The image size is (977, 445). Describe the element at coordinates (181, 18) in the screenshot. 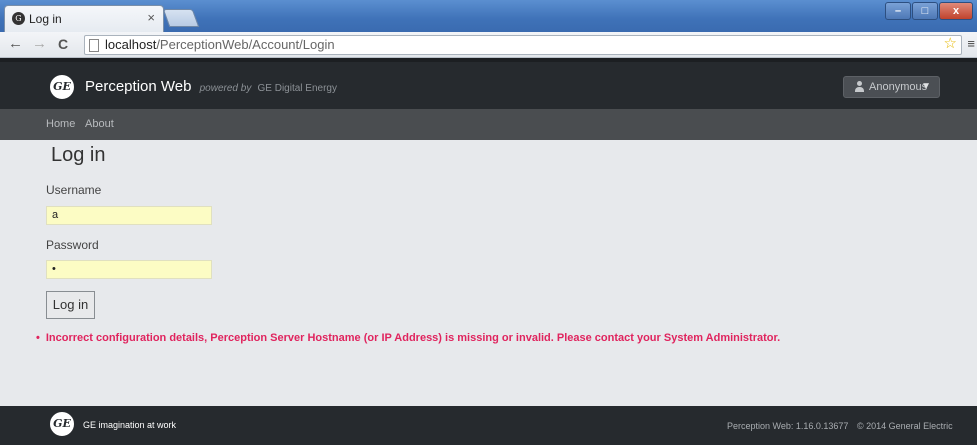

I see `new-tab-button` at that location.